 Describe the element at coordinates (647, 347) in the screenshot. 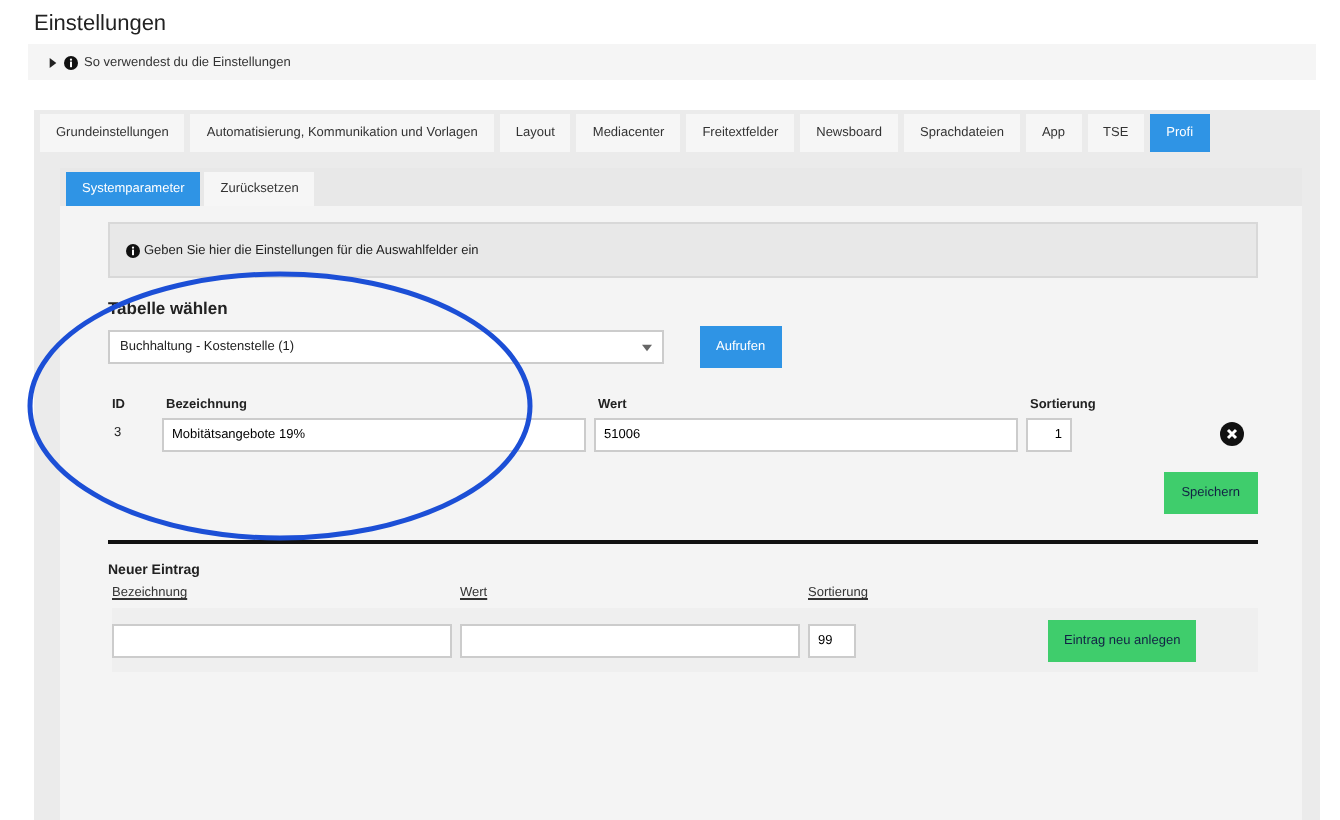

I see `dropdown-arrow-icon` at that location.